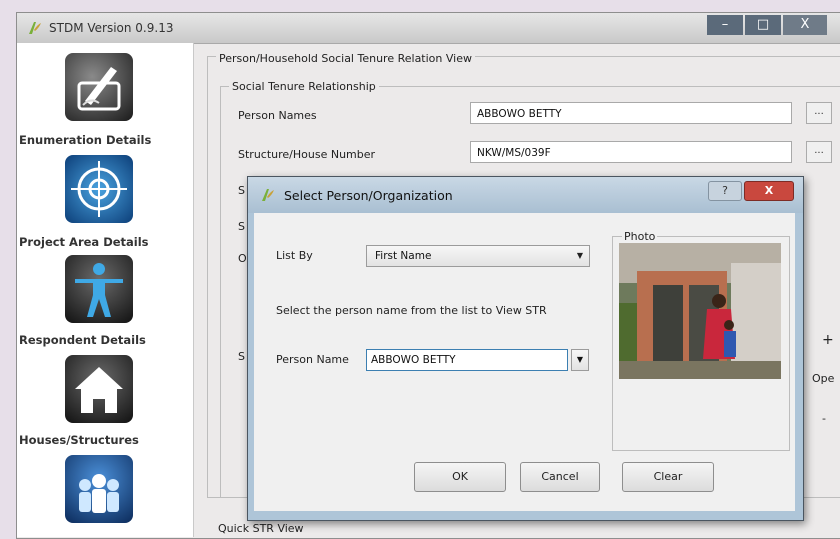 This screenshot has width=840, height=539. What do you see at coordinates (368, 195) in the screenshot?
I see `dialog-title: Select Person/Organization` at bounding box center [368, 195].